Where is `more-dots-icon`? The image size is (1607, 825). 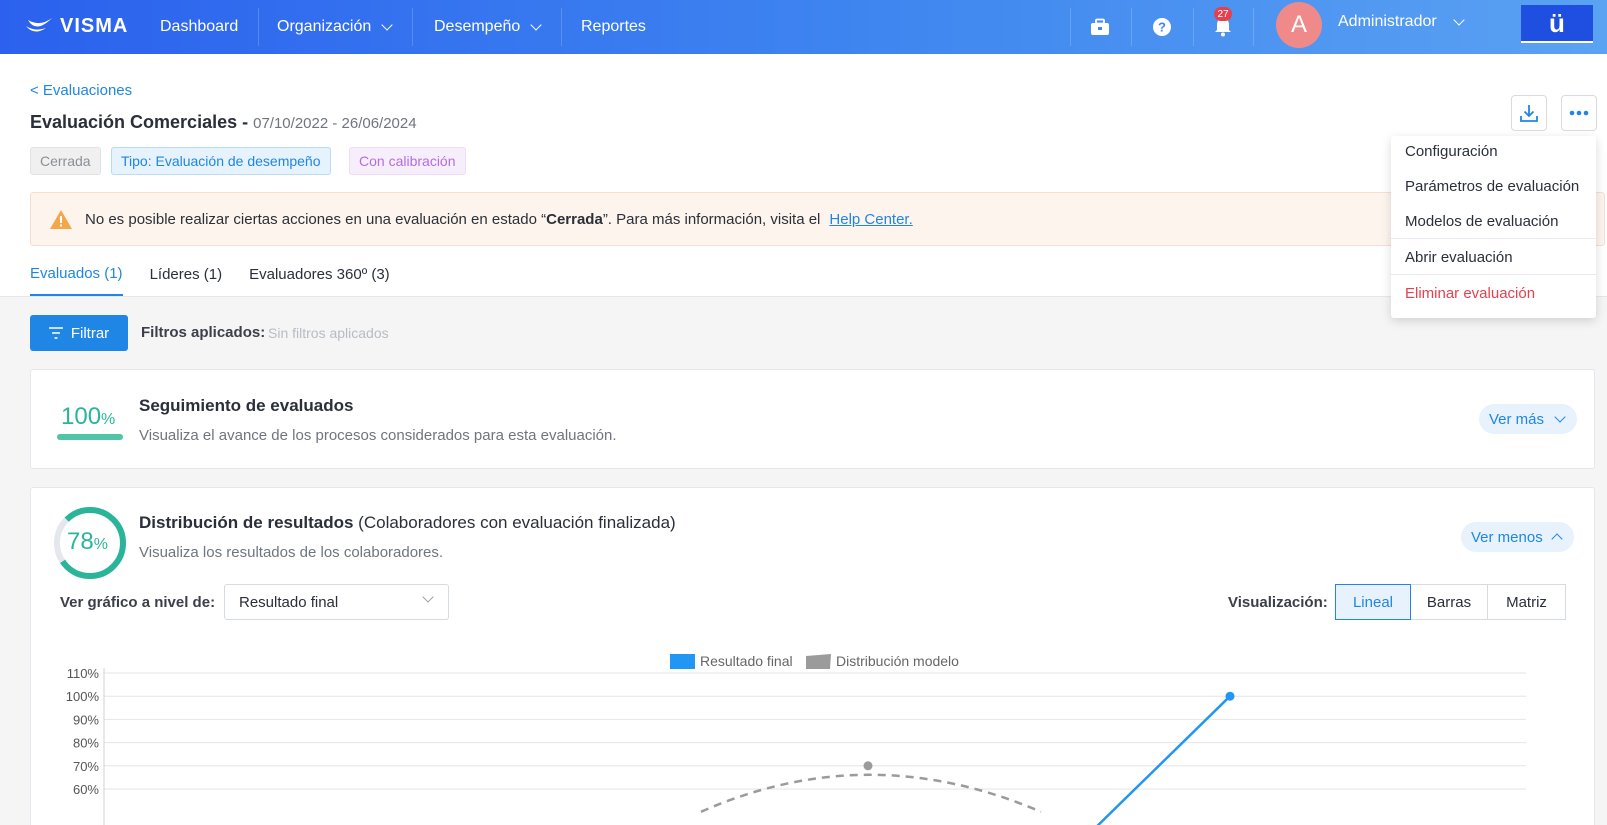 more-dots-icon is located at coordinates (1579, 113).